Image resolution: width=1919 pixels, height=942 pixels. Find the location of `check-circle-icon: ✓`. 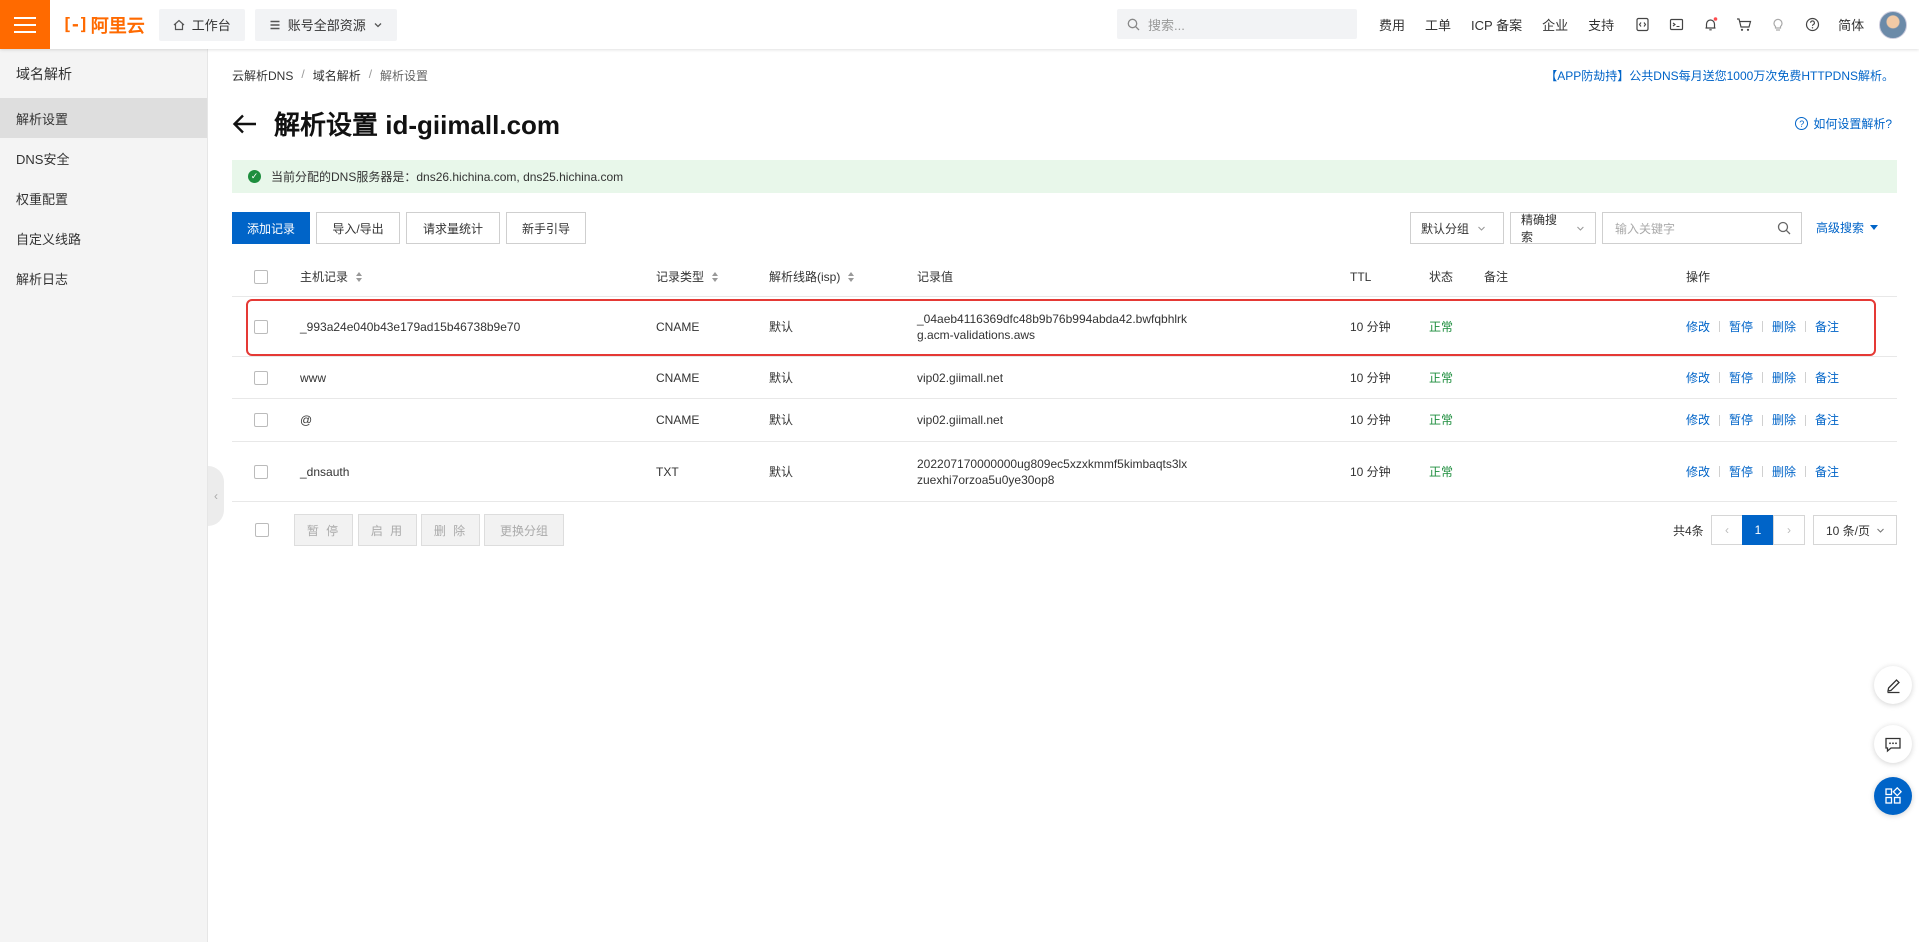

check-circle-icon: ✓ is located at coordinates (254, 176).